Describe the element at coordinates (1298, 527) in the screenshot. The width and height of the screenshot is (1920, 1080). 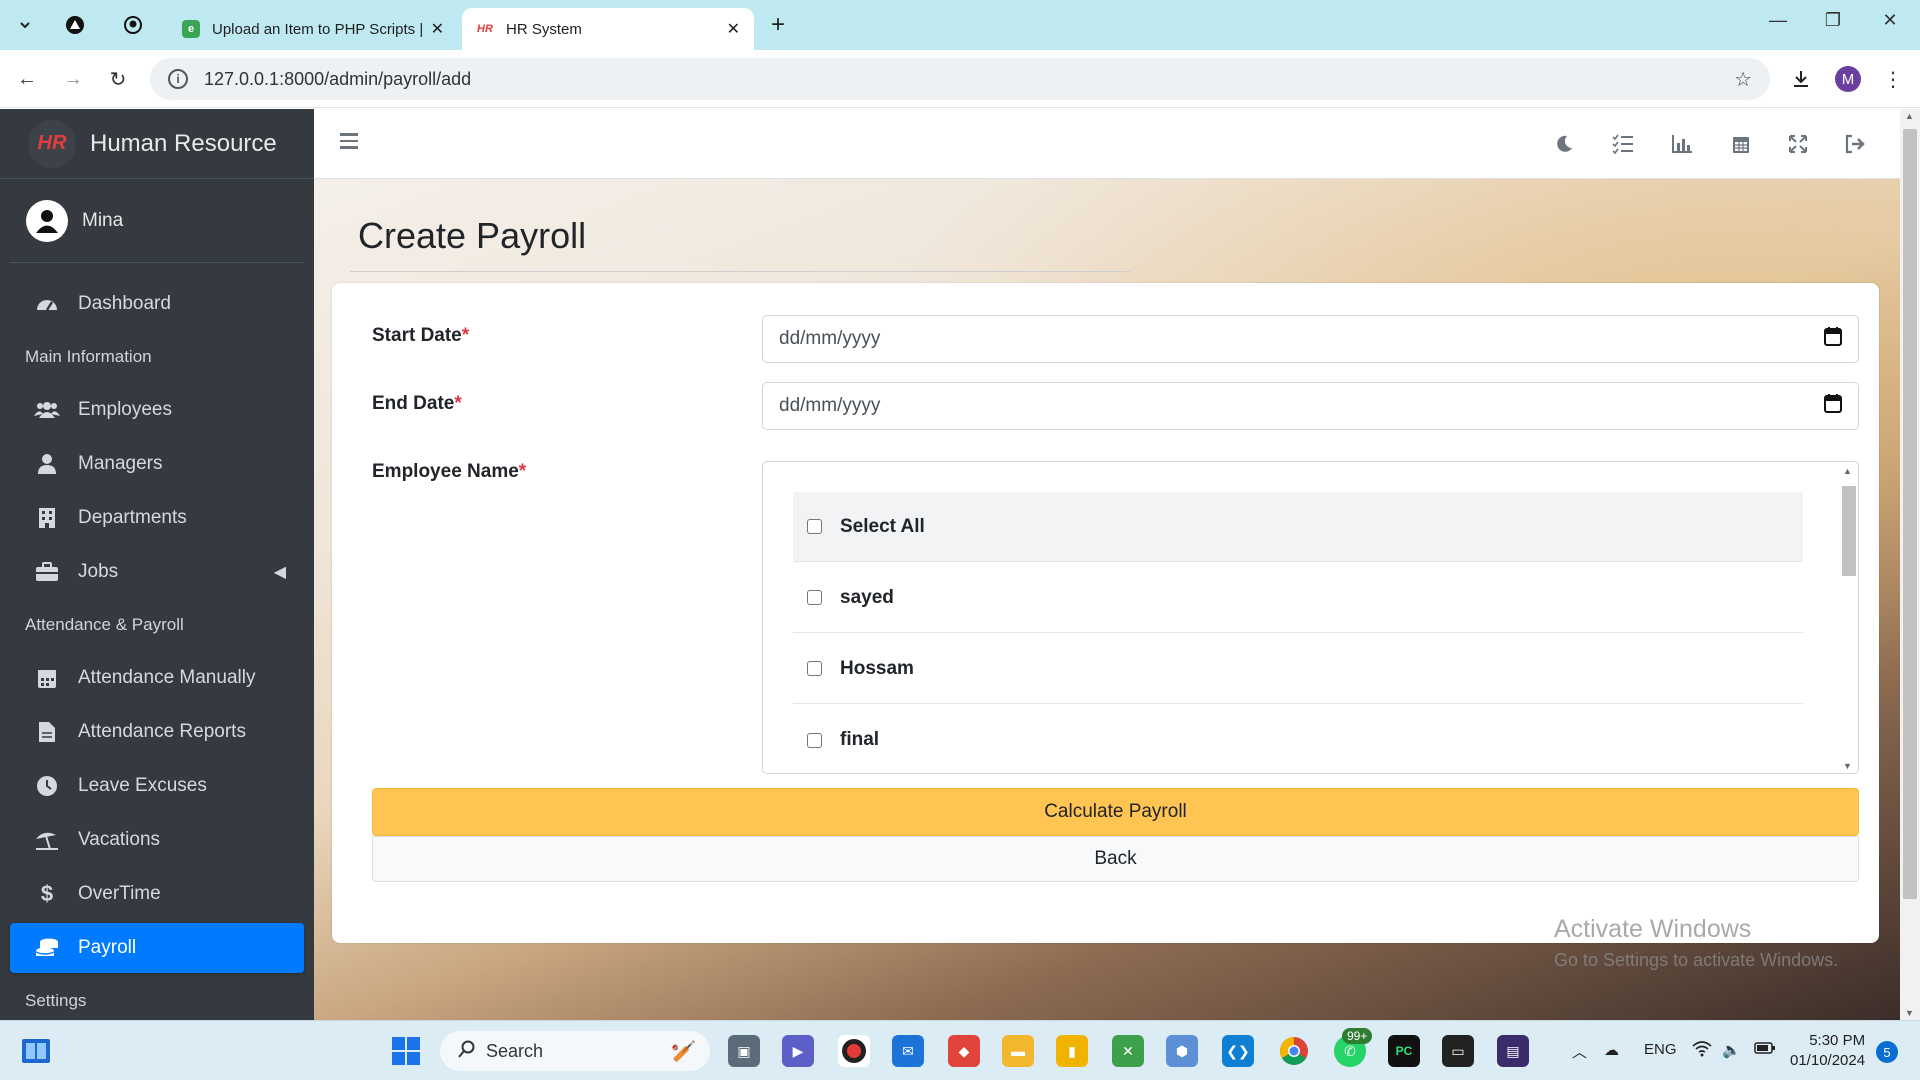
I see `list-item-select-all: Select All` at that location.